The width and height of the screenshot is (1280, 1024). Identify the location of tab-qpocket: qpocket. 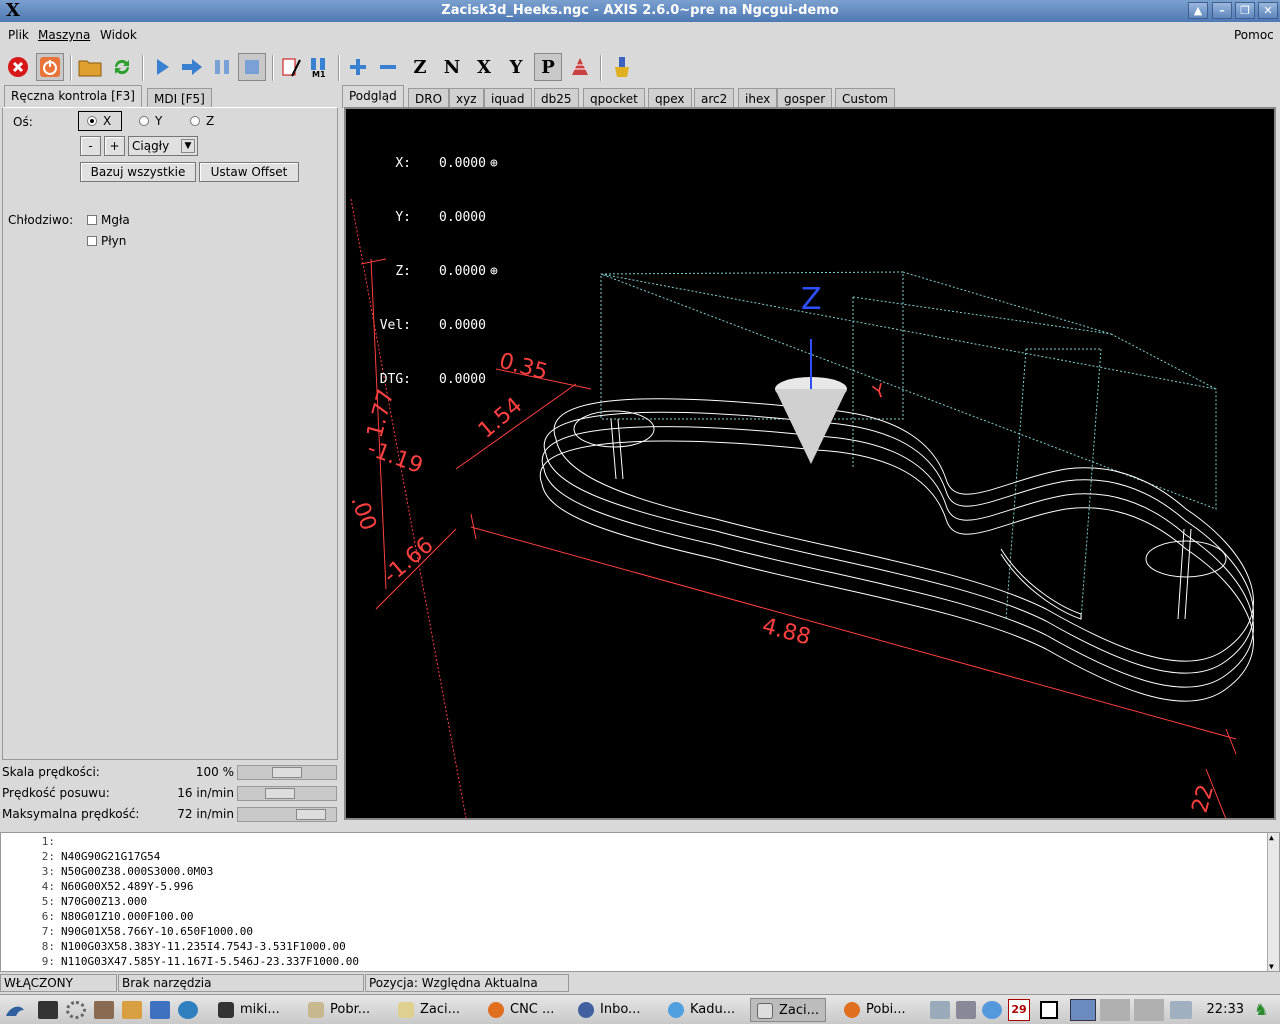
(614, 98).